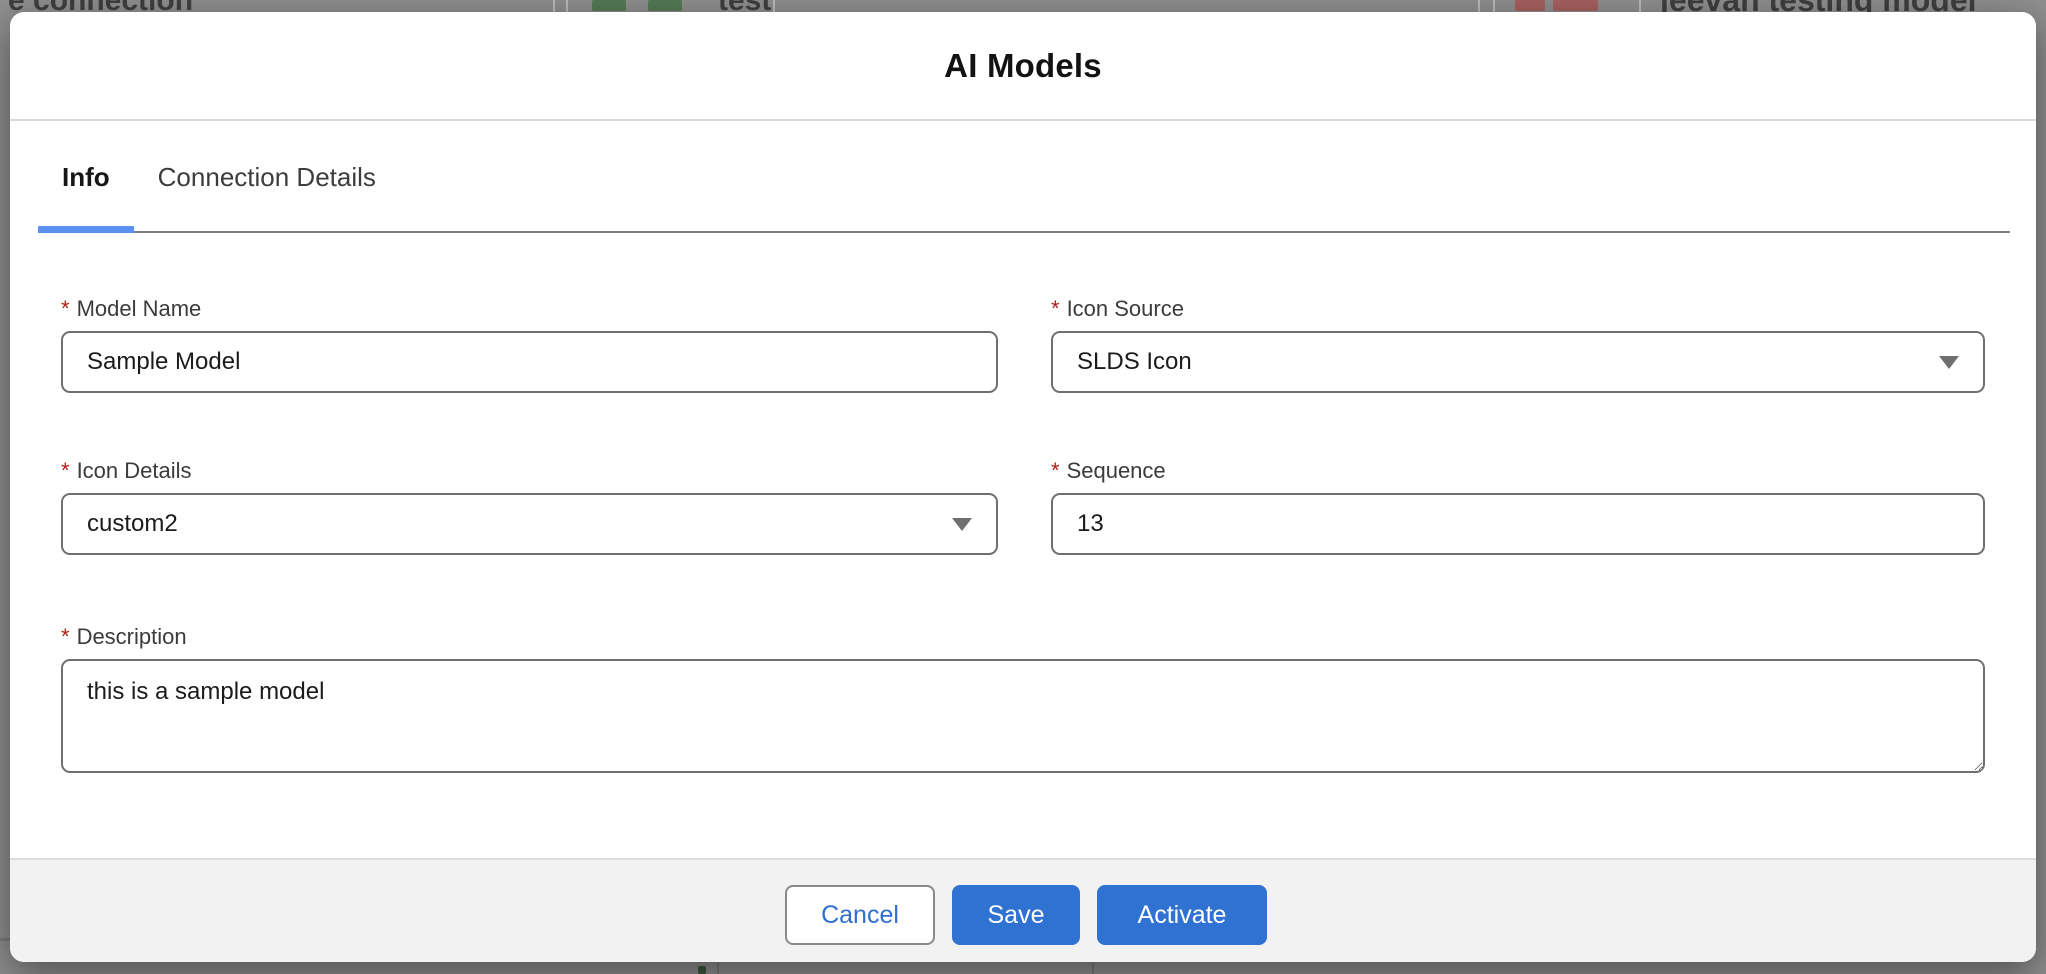  I want to click on model-name-input, so click(529, 362).